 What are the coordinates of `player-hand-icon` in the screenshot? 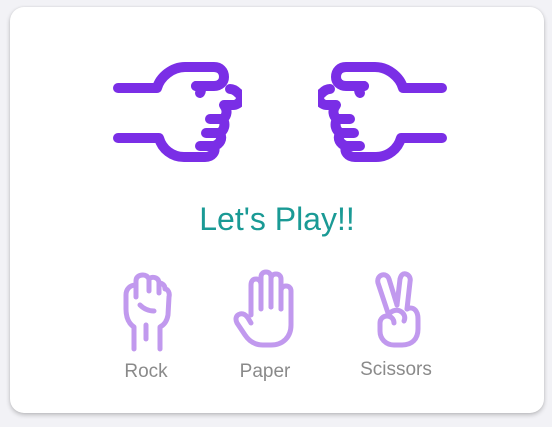 It's located at (177, 112).